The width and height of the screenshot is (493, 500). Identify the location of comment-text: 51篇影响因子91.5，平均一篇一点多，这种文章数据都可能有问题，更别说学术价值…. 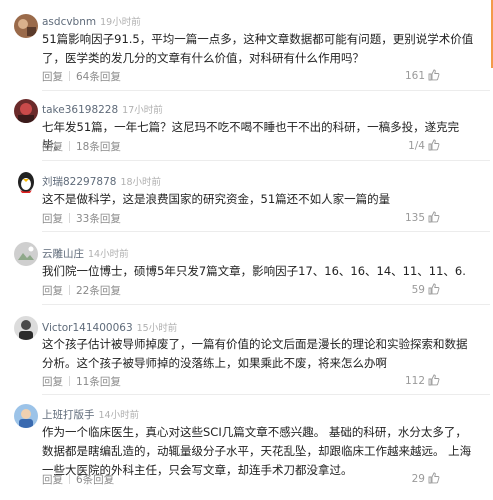
(258, 48).